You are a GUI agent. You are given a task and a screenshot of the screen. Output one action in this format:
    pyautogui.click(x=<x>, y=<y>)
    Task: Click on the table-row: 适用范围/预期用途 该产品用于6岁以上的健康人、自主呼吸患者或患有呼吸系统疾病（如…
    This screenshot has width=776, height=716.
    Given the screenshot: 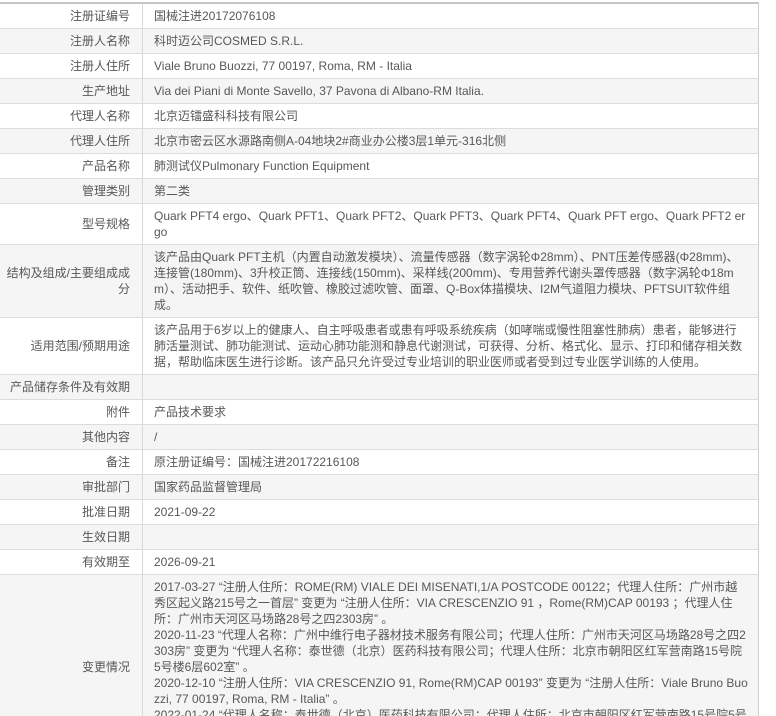 What is the action you would take?
    pyautogui.click(x=379, y=346)
    